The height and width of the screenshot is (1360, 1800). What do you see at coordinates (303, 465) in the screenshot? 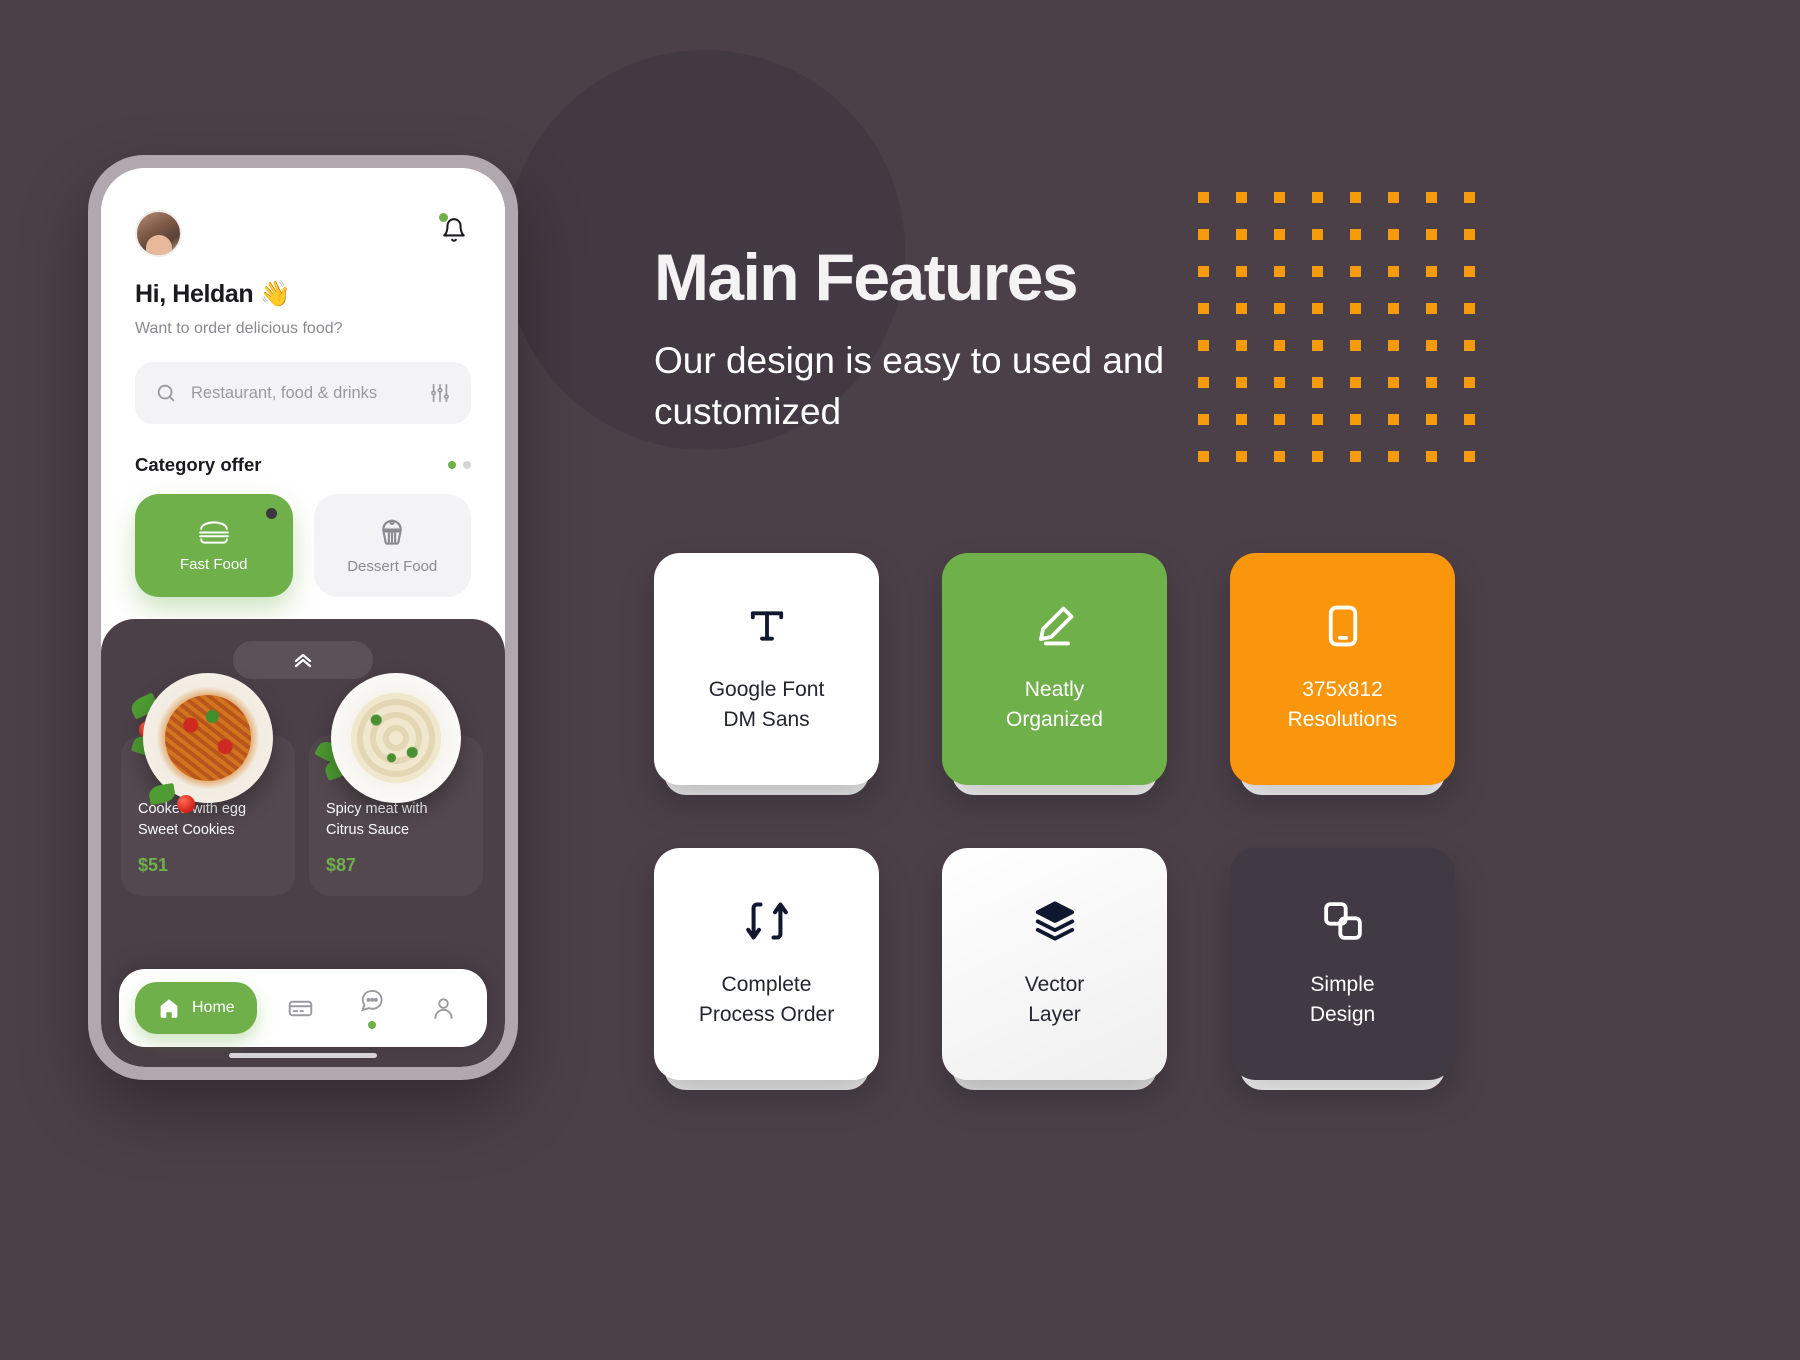
I see `category-section-header: Category offer` at bounding box center [303, 465].